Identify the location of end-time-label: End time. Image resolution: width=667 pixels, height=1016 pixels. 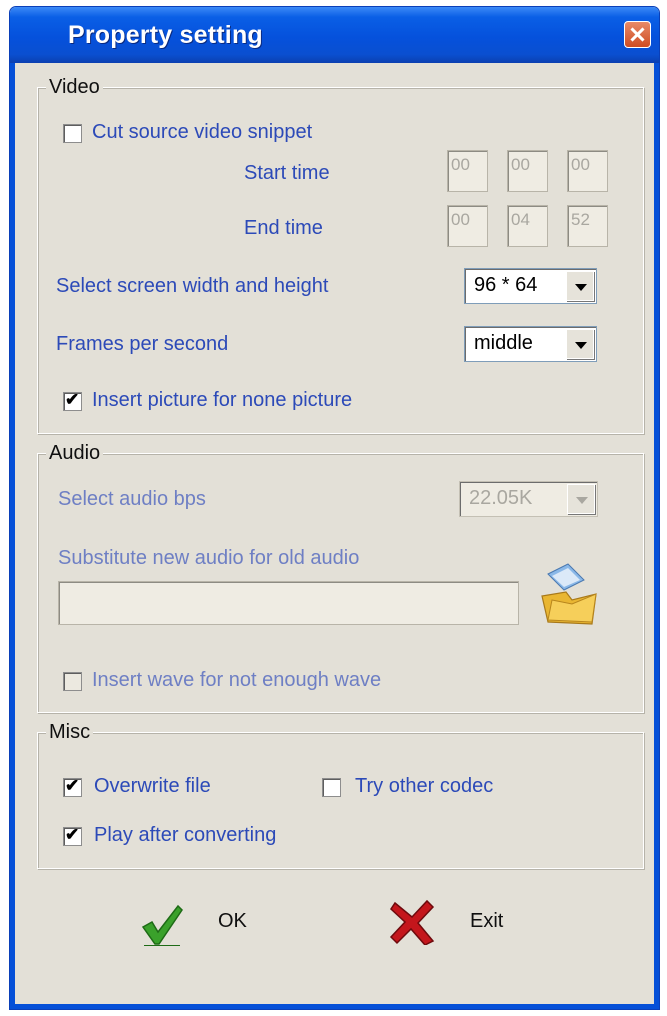
(283, 228).